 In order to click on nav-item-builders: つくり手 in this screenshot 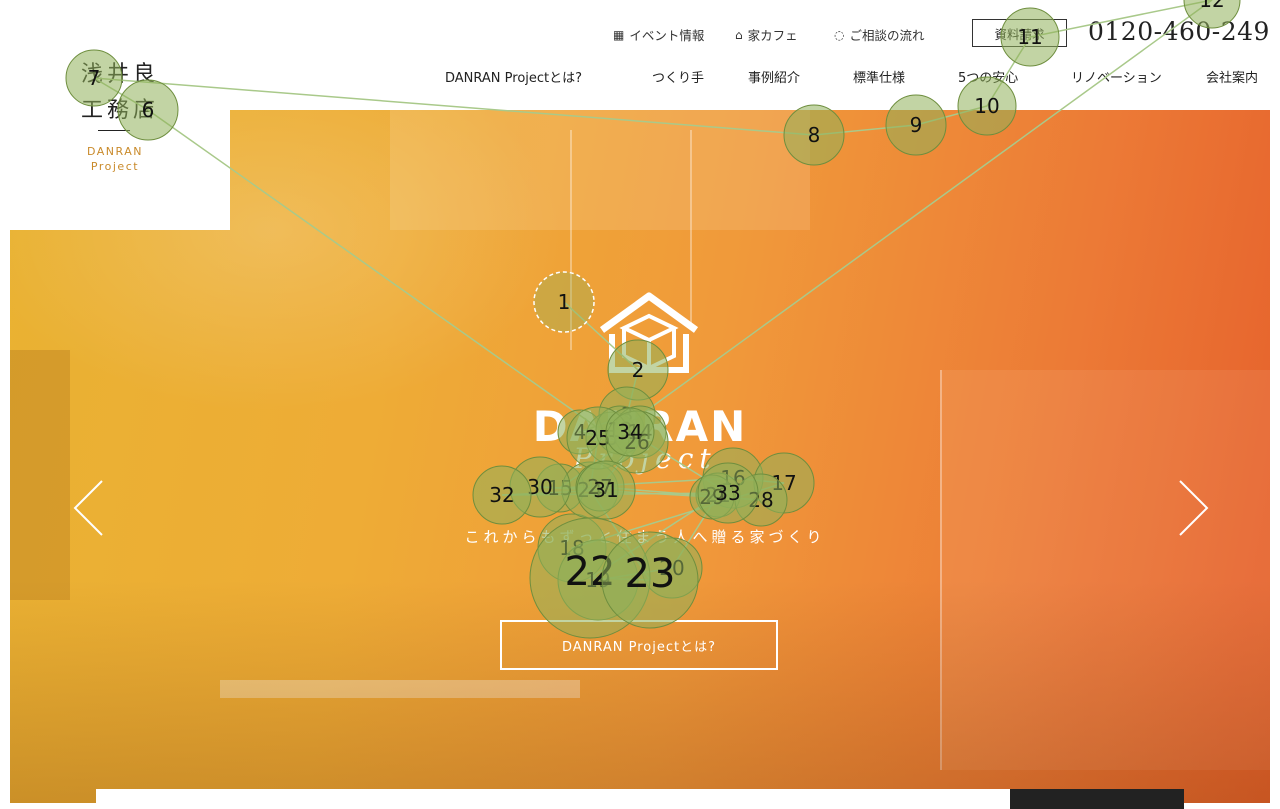, I will do `click(678, 76)`.